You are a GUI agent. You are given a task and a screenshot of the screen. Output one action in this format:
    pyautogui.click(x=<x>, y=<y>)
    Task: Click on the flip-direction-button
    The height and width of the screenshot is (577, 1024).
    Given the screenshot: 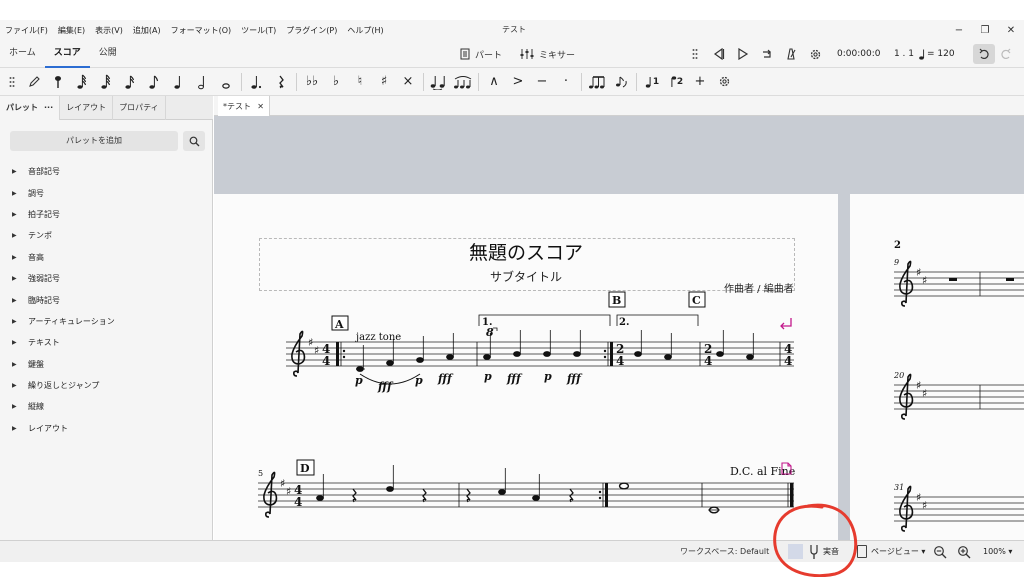 What is the action you would take?
    pyautogui.click(x=621, y=82)
    